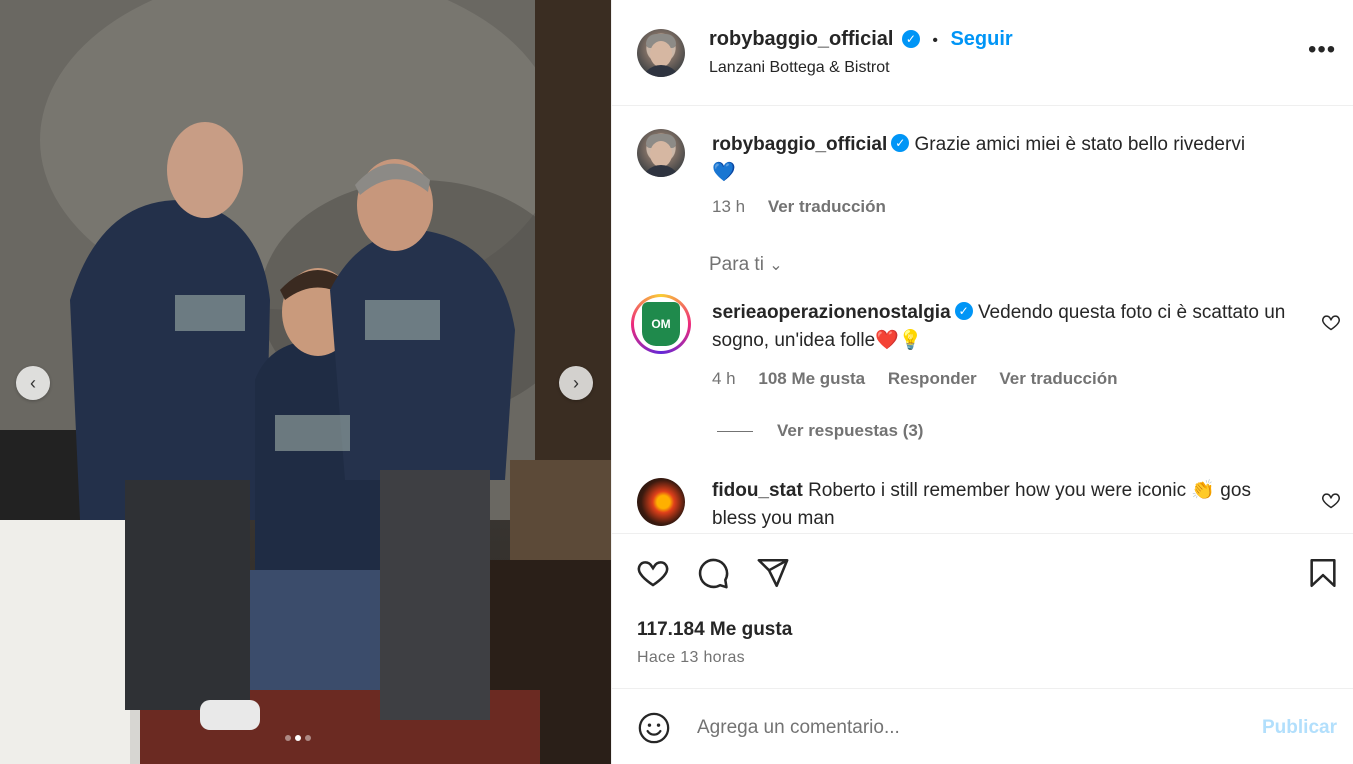 The height and width of the screenshot is (764, 1353). What do you see at coordinates (799, 144) in the screenshot?
I see `caption-username: robybaggio_official` at bounding box center [799, 144].